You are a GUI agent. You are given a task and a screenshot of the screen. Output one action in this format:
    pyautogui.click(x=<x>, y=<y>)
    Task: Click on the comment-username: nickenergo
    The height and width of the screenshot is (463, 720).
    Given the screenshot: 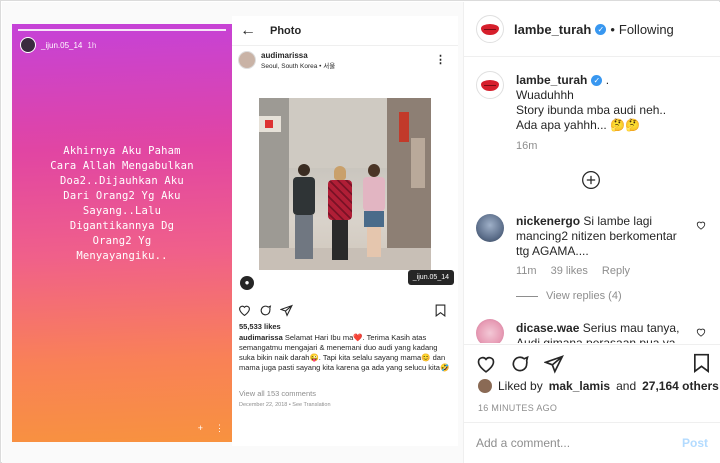 What is the action you would take?
    pyautogui.click(x=548, y=221)
    